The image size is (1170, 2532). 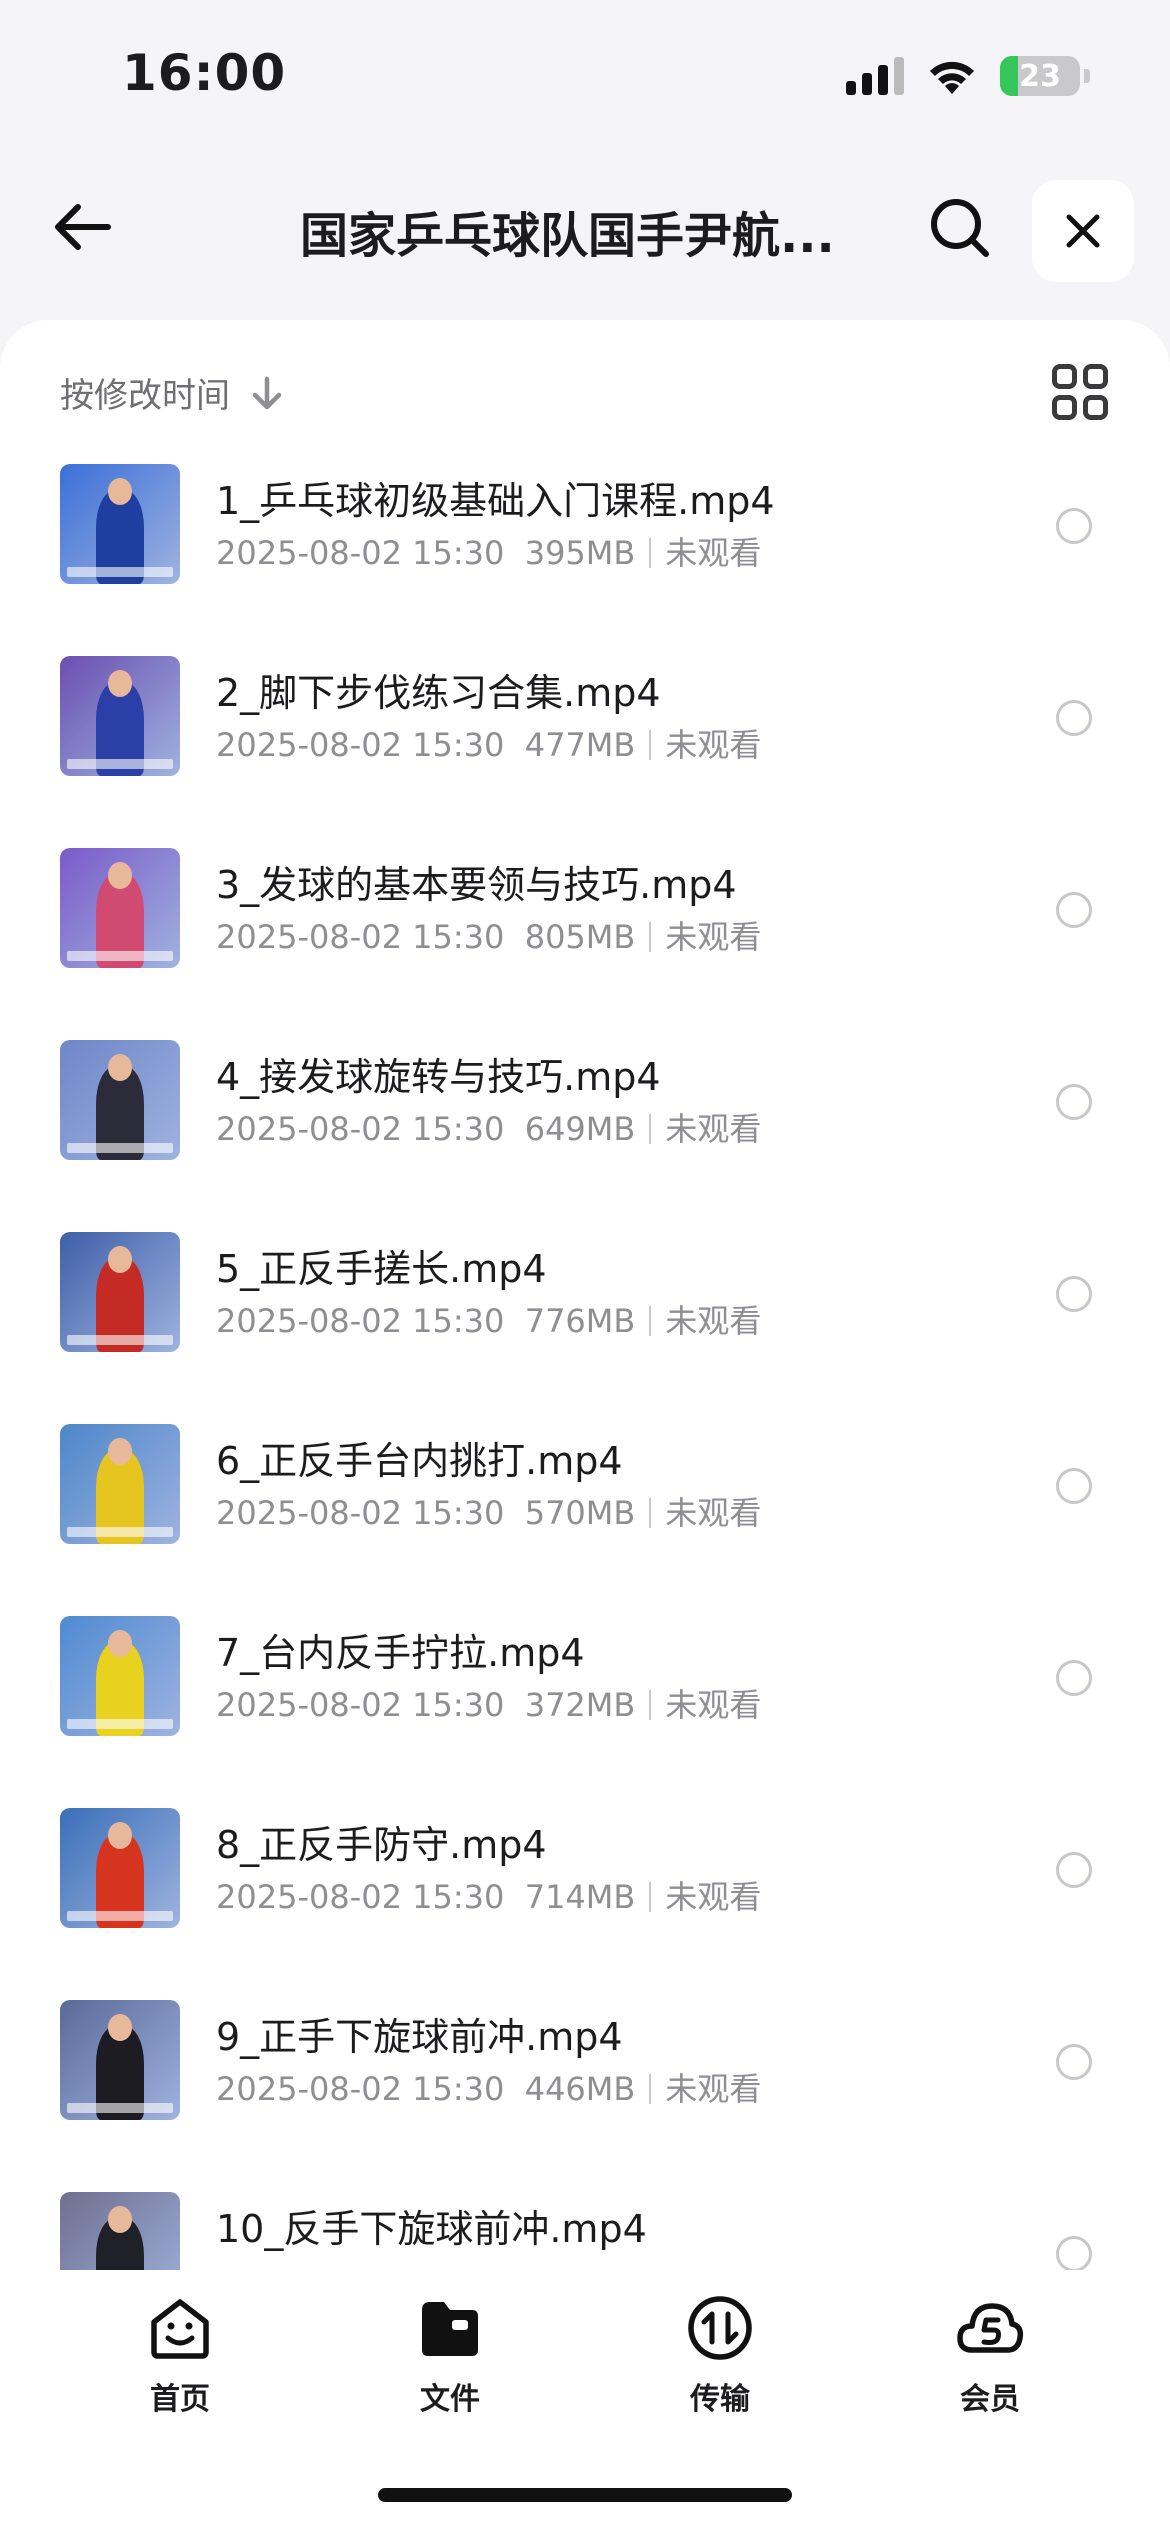 I want to click on file-meta: 2025-08-02 15:30 714MB 未观看, so click(x=488, y=1895).